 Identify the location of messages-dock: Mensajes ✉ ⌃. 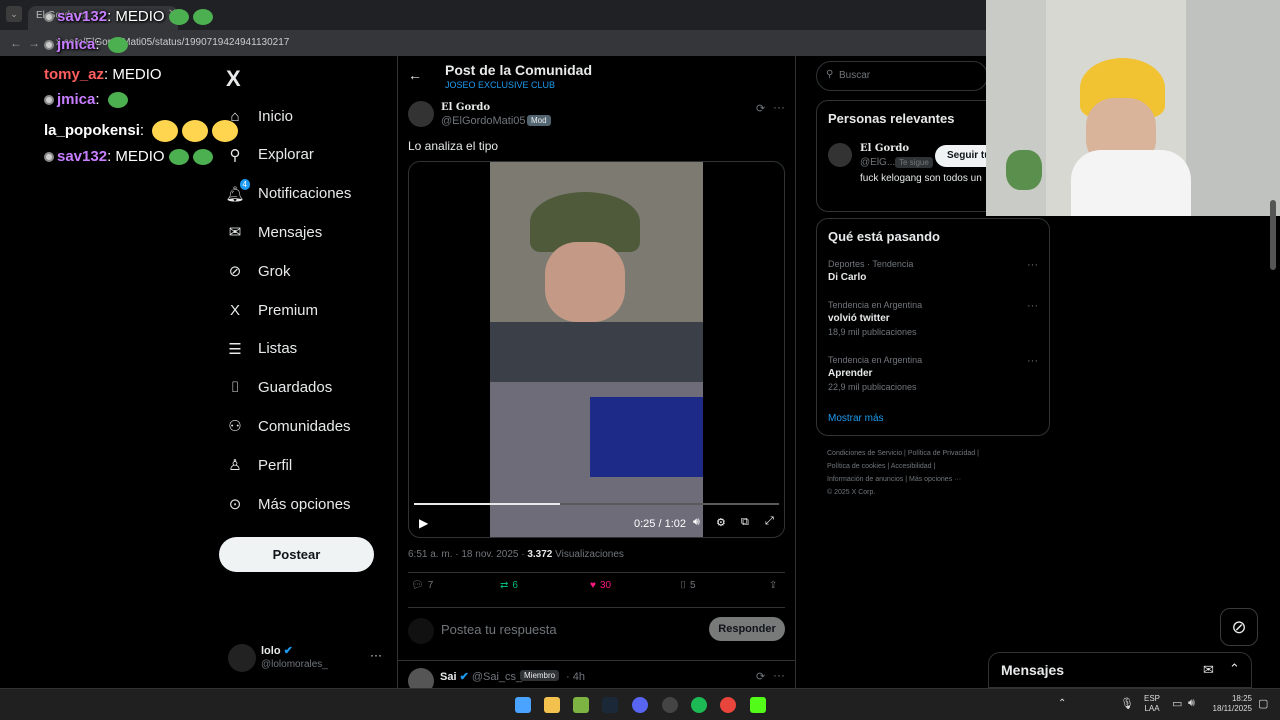
(1120, 670).